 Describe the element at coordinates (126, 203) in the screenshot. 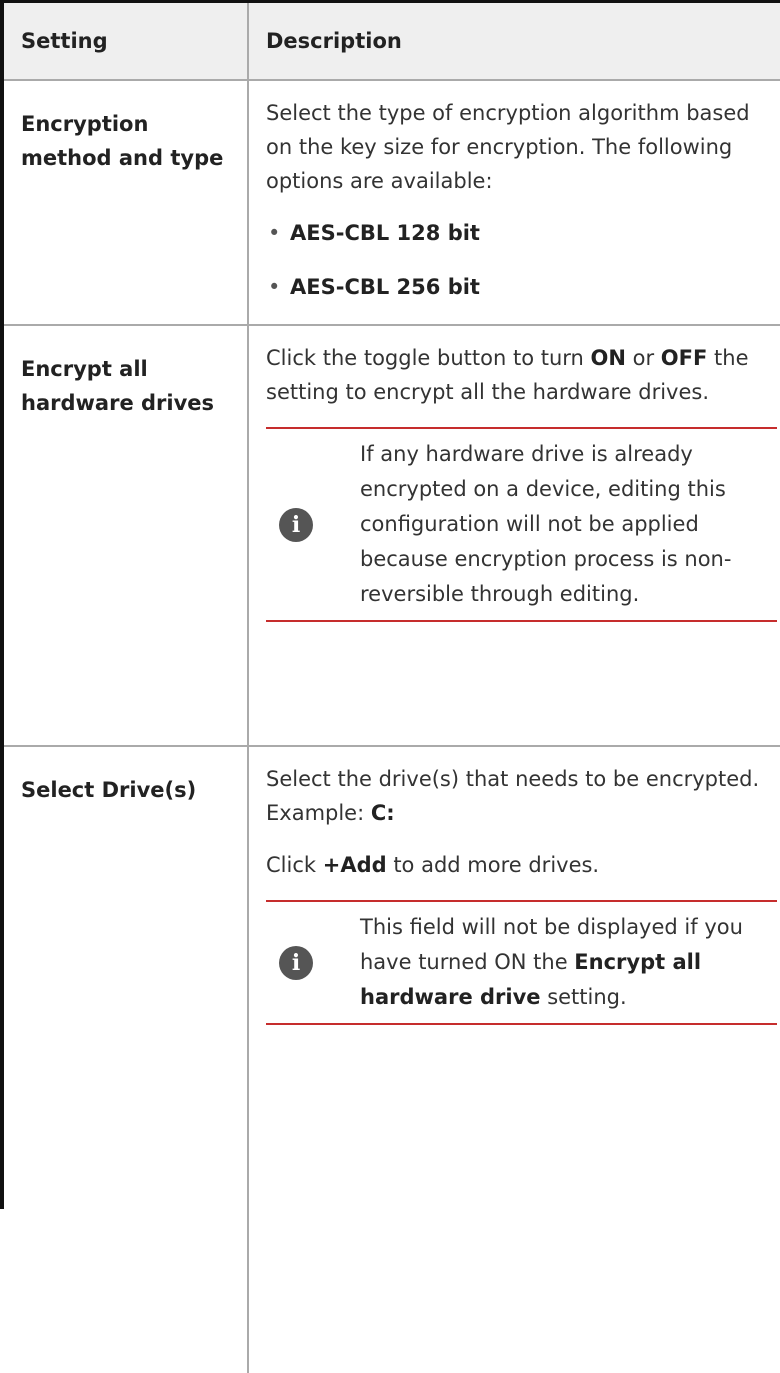

I see `setting-name: Encryption method and type` at that location.